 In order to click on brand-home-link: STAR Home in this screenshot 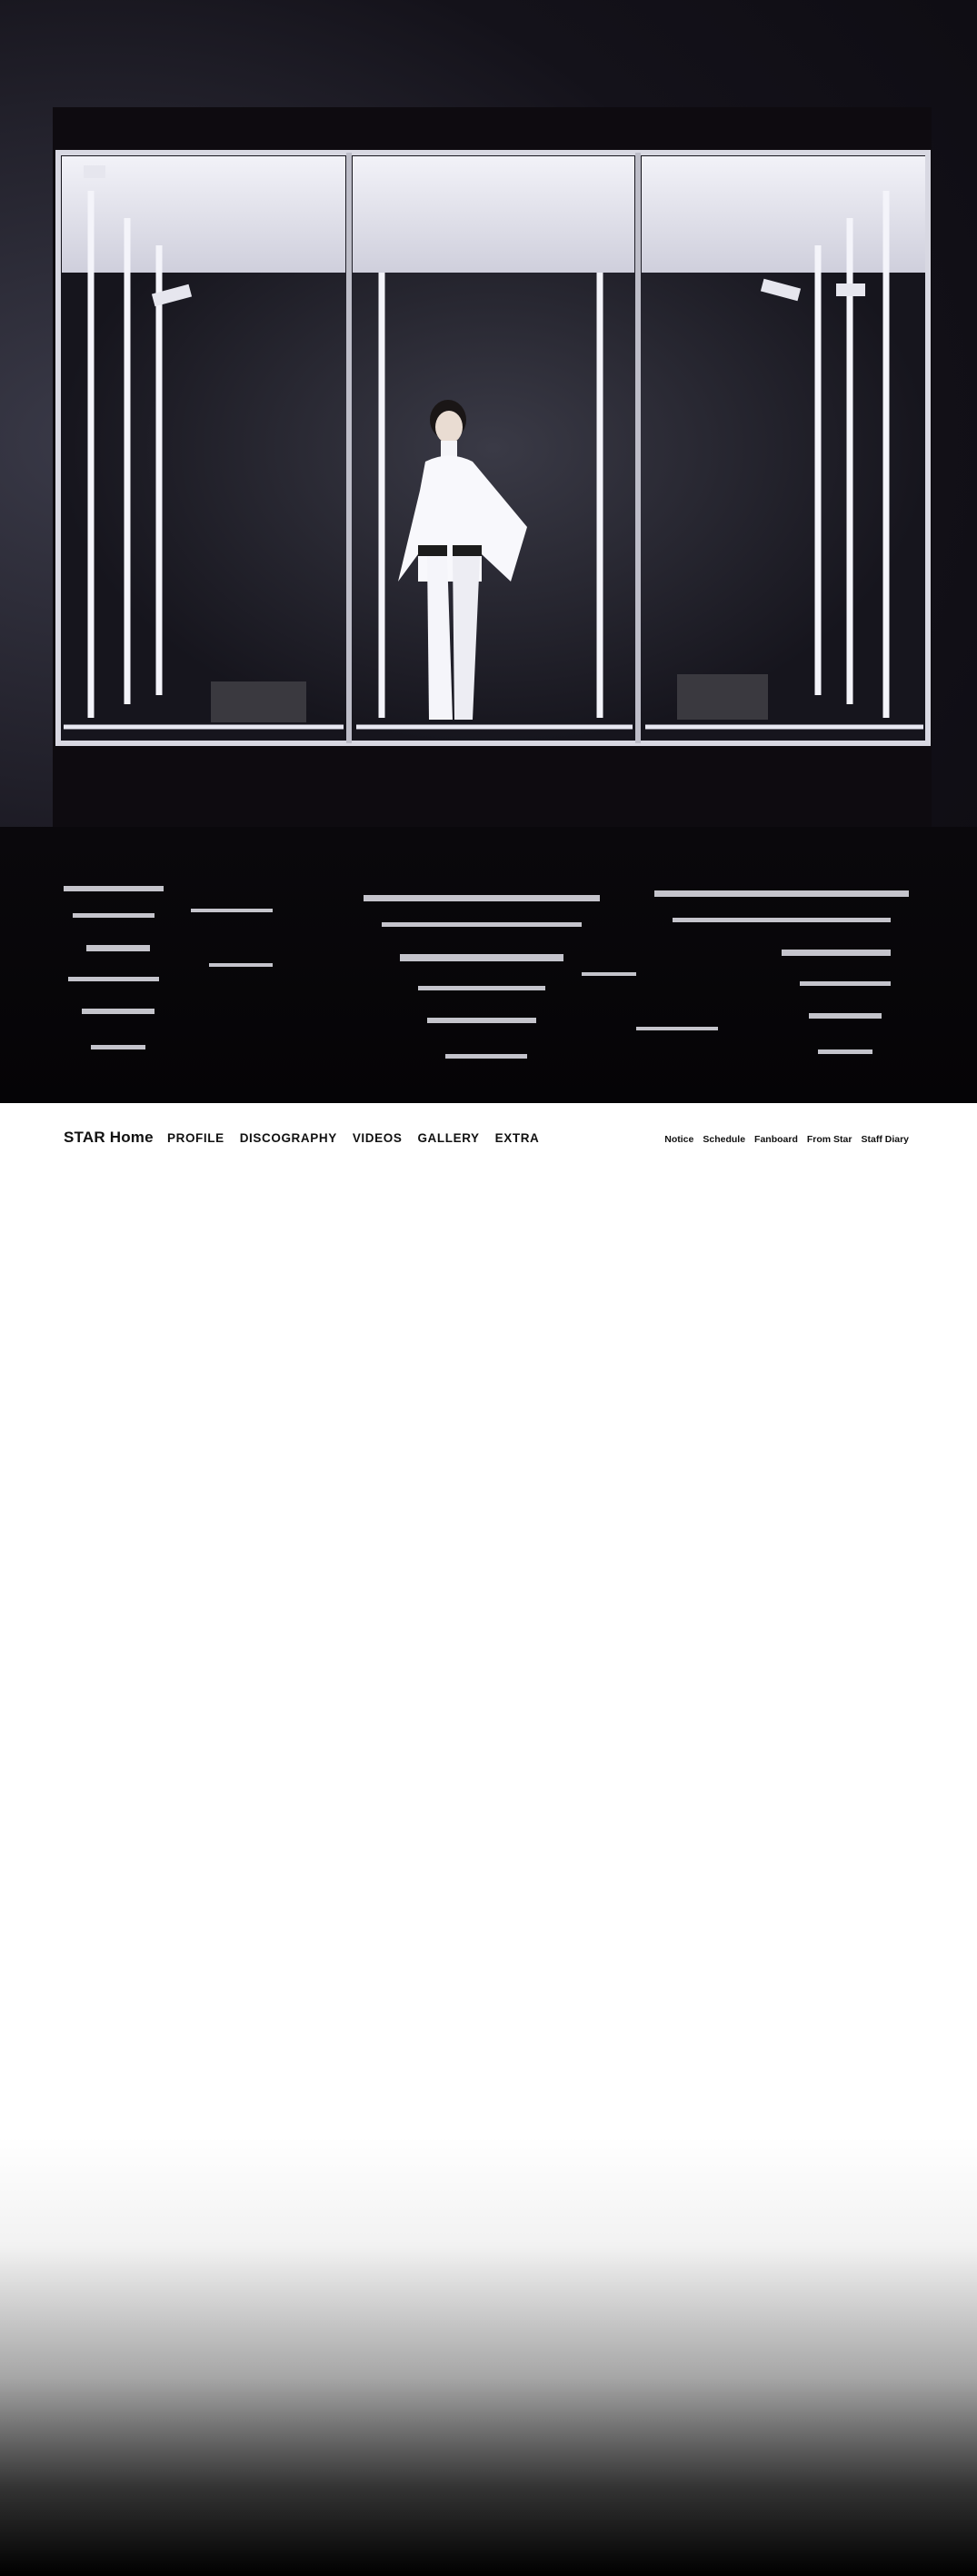, I will do `click(109, 1138)`.